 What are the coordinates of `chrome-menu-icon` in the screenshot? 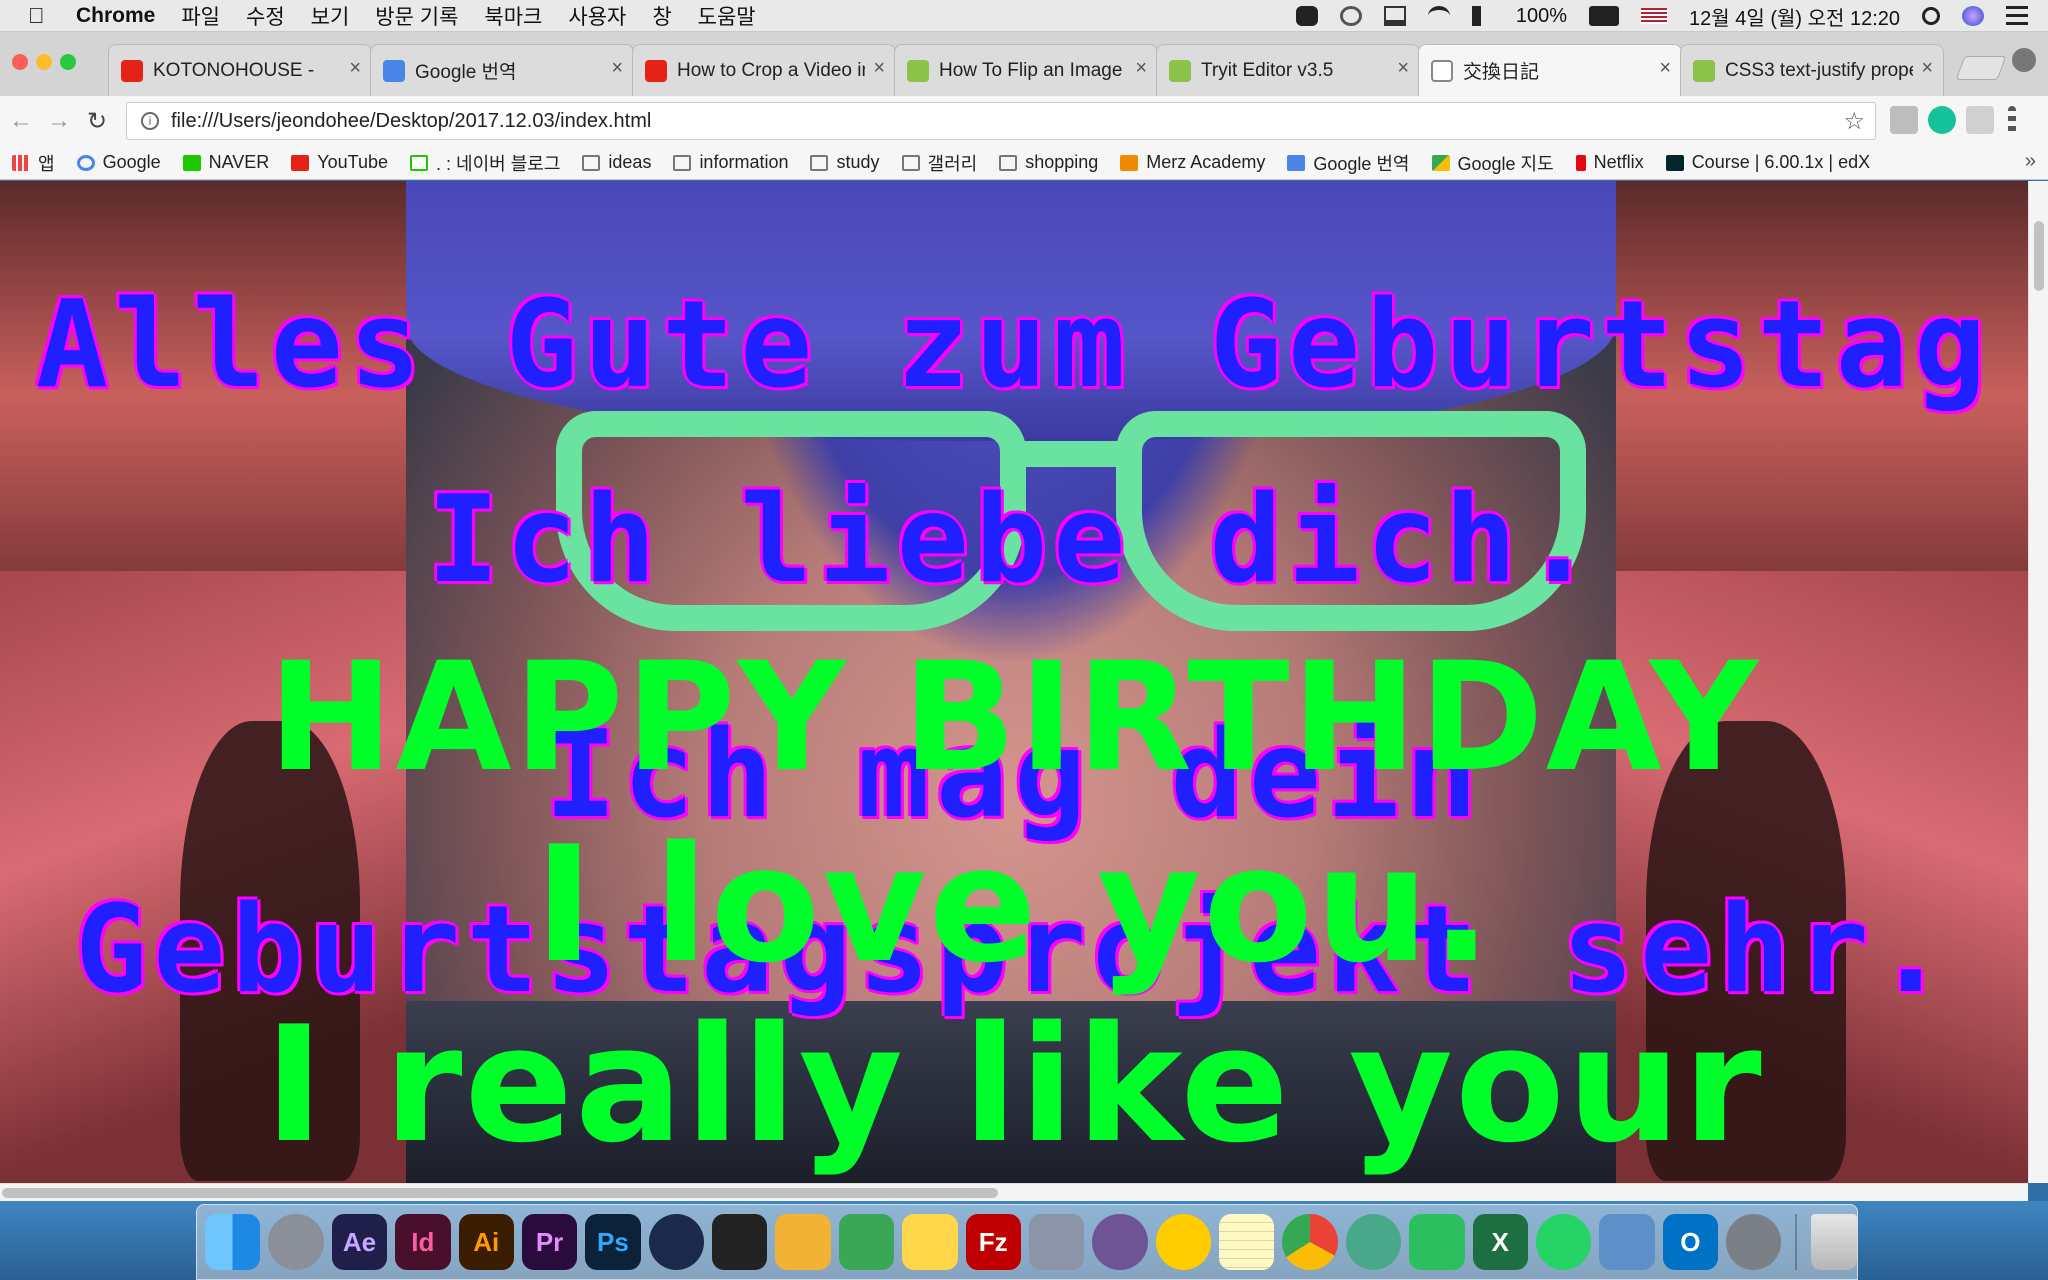 It's located at (2012, 120).